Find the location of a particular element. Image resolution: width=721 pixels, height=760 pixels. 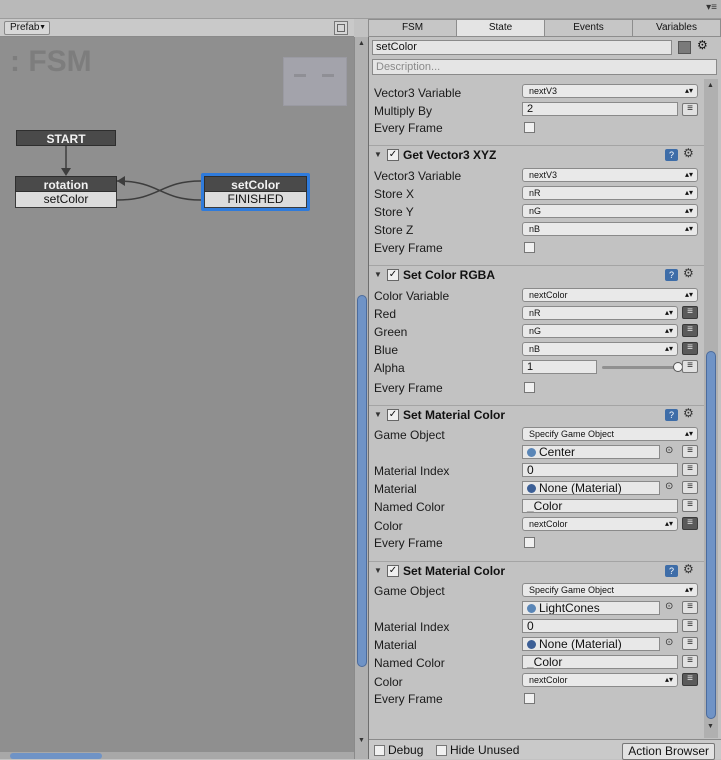

graph-vertical-scrollbar: ▲ ▼ is located at coordinates (361, 398).